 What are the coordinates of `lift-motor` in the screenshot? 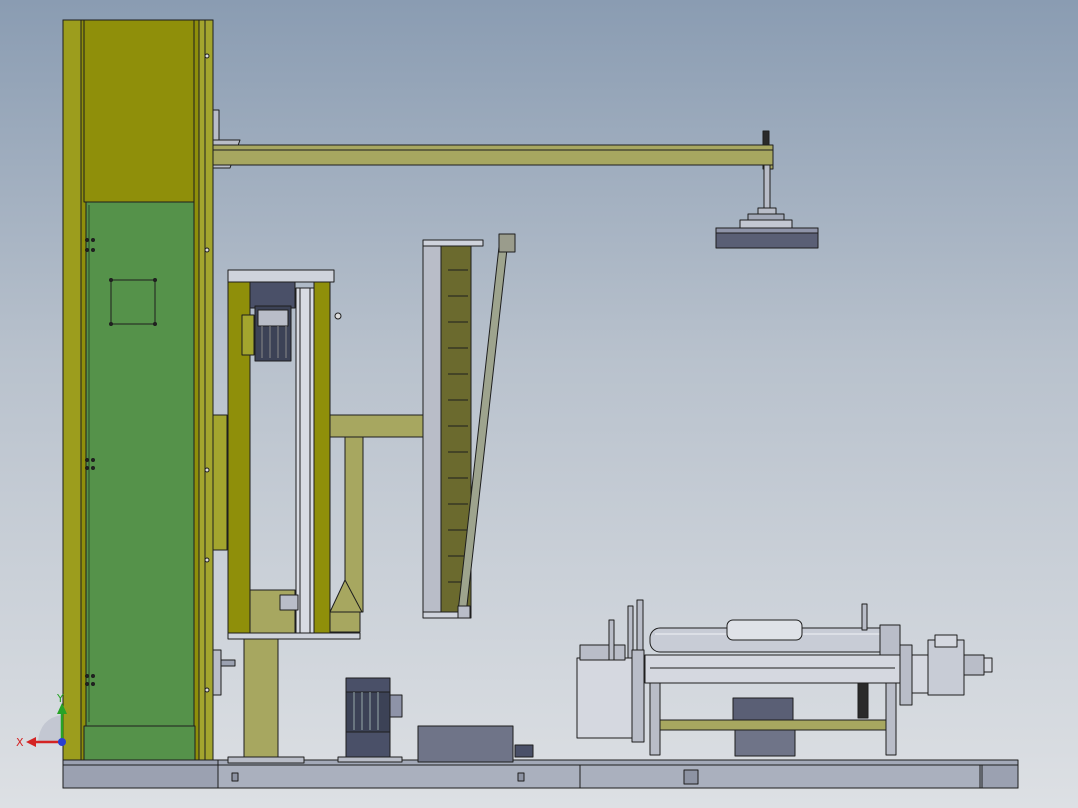 It's located at (272, 321).